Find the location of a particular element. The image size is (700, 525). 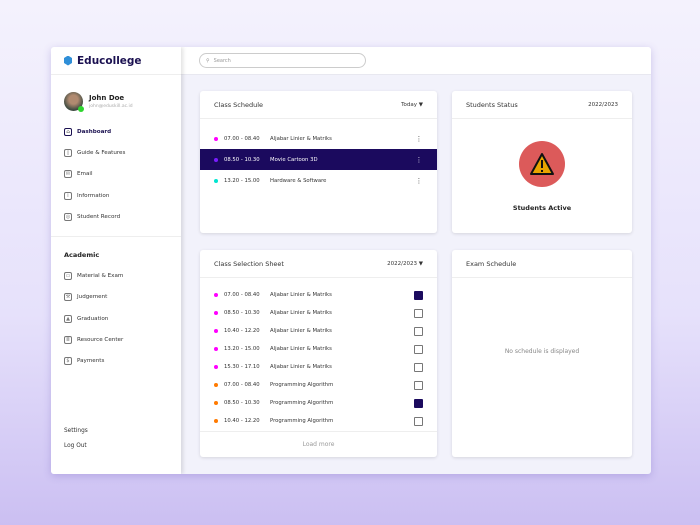

schedule-row: 08.50 - 10.30 Movie Cartoon 3D ⋮ is located at coordinates (318, 159).